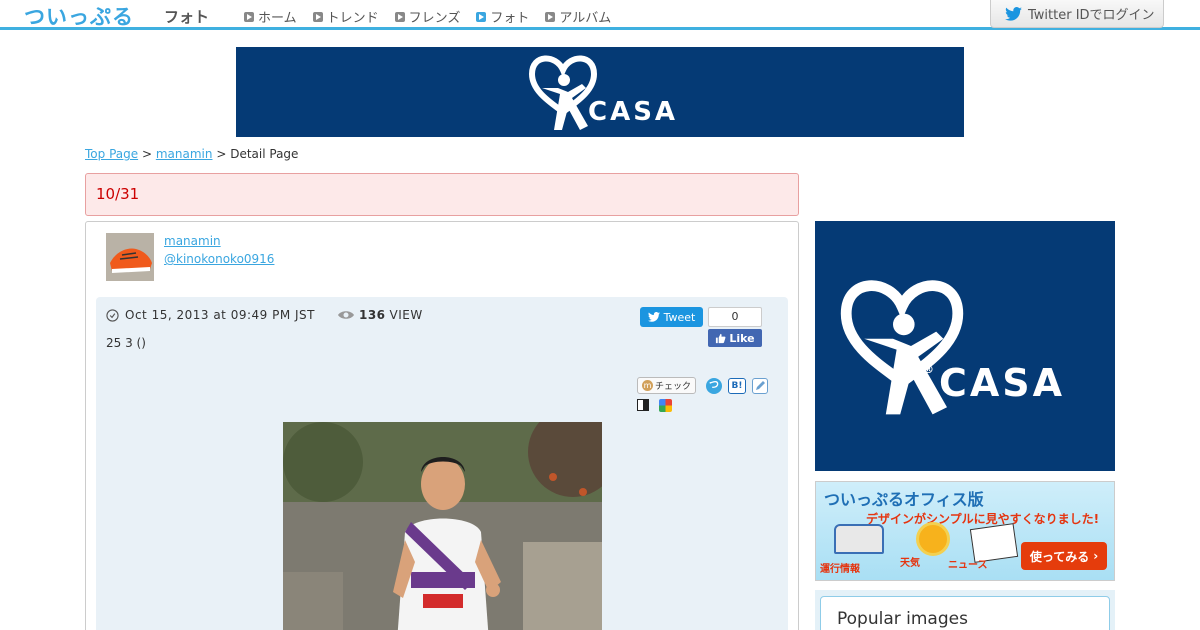 The width and height of the screenshot is (1200, 630). What do you see at coordinates (372, 315) in the screenshot?
I see `view-count: 136` at bounding box center [372, 315].